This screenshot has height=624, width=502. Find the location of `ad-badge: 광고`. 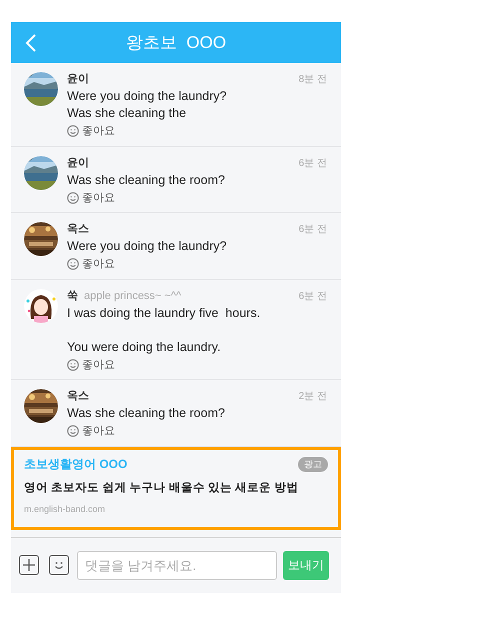

ad-badge: 광고 is located at coordinates (313, 464).